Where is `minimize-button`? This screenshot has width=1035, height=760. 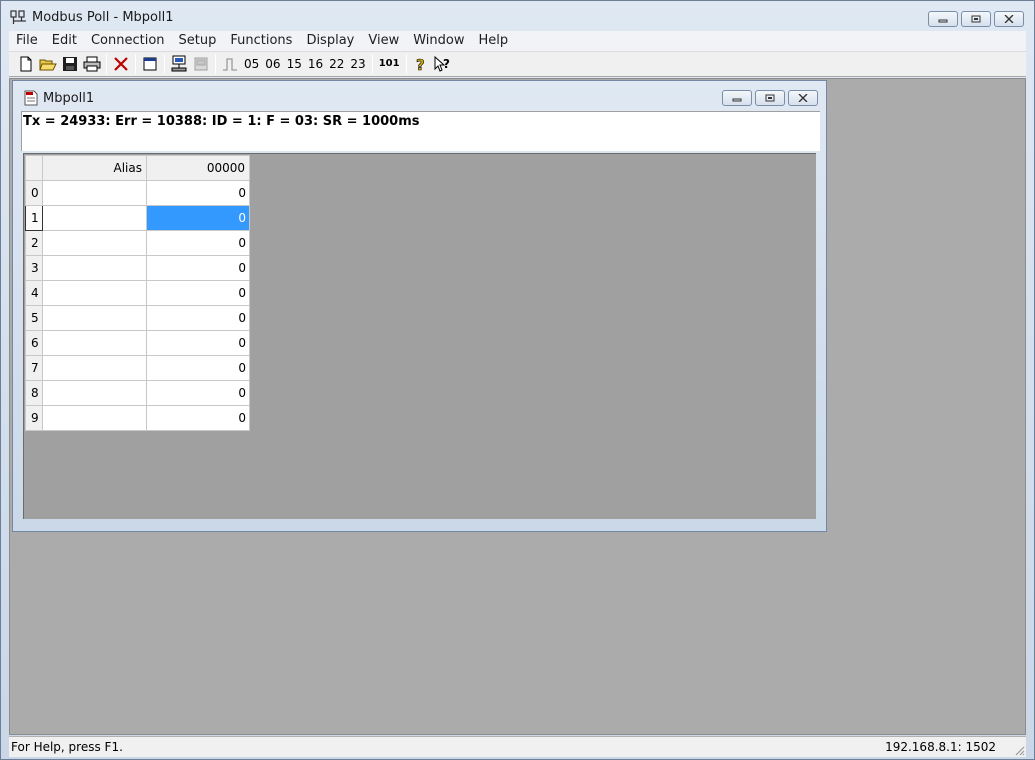
minimize-button is located at coordinates (943, 19).